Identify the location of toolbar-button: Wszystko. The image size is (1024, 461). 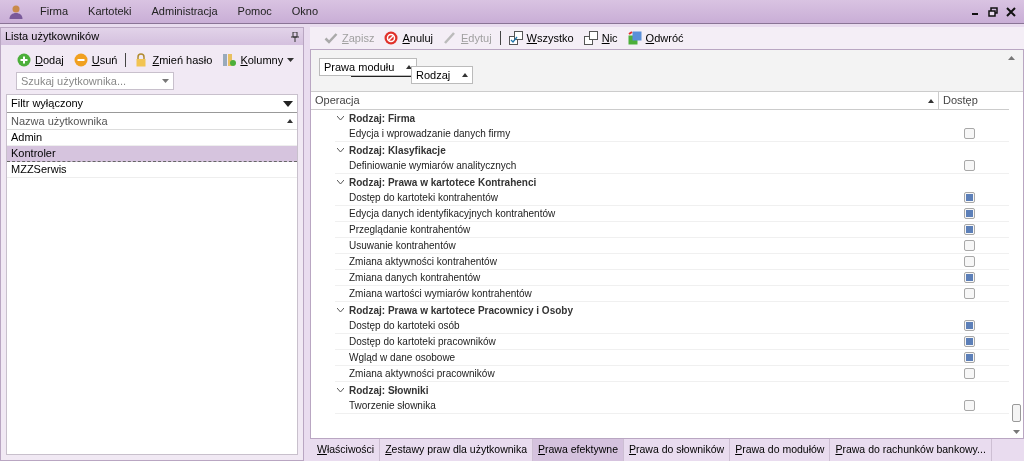
(541, 38).